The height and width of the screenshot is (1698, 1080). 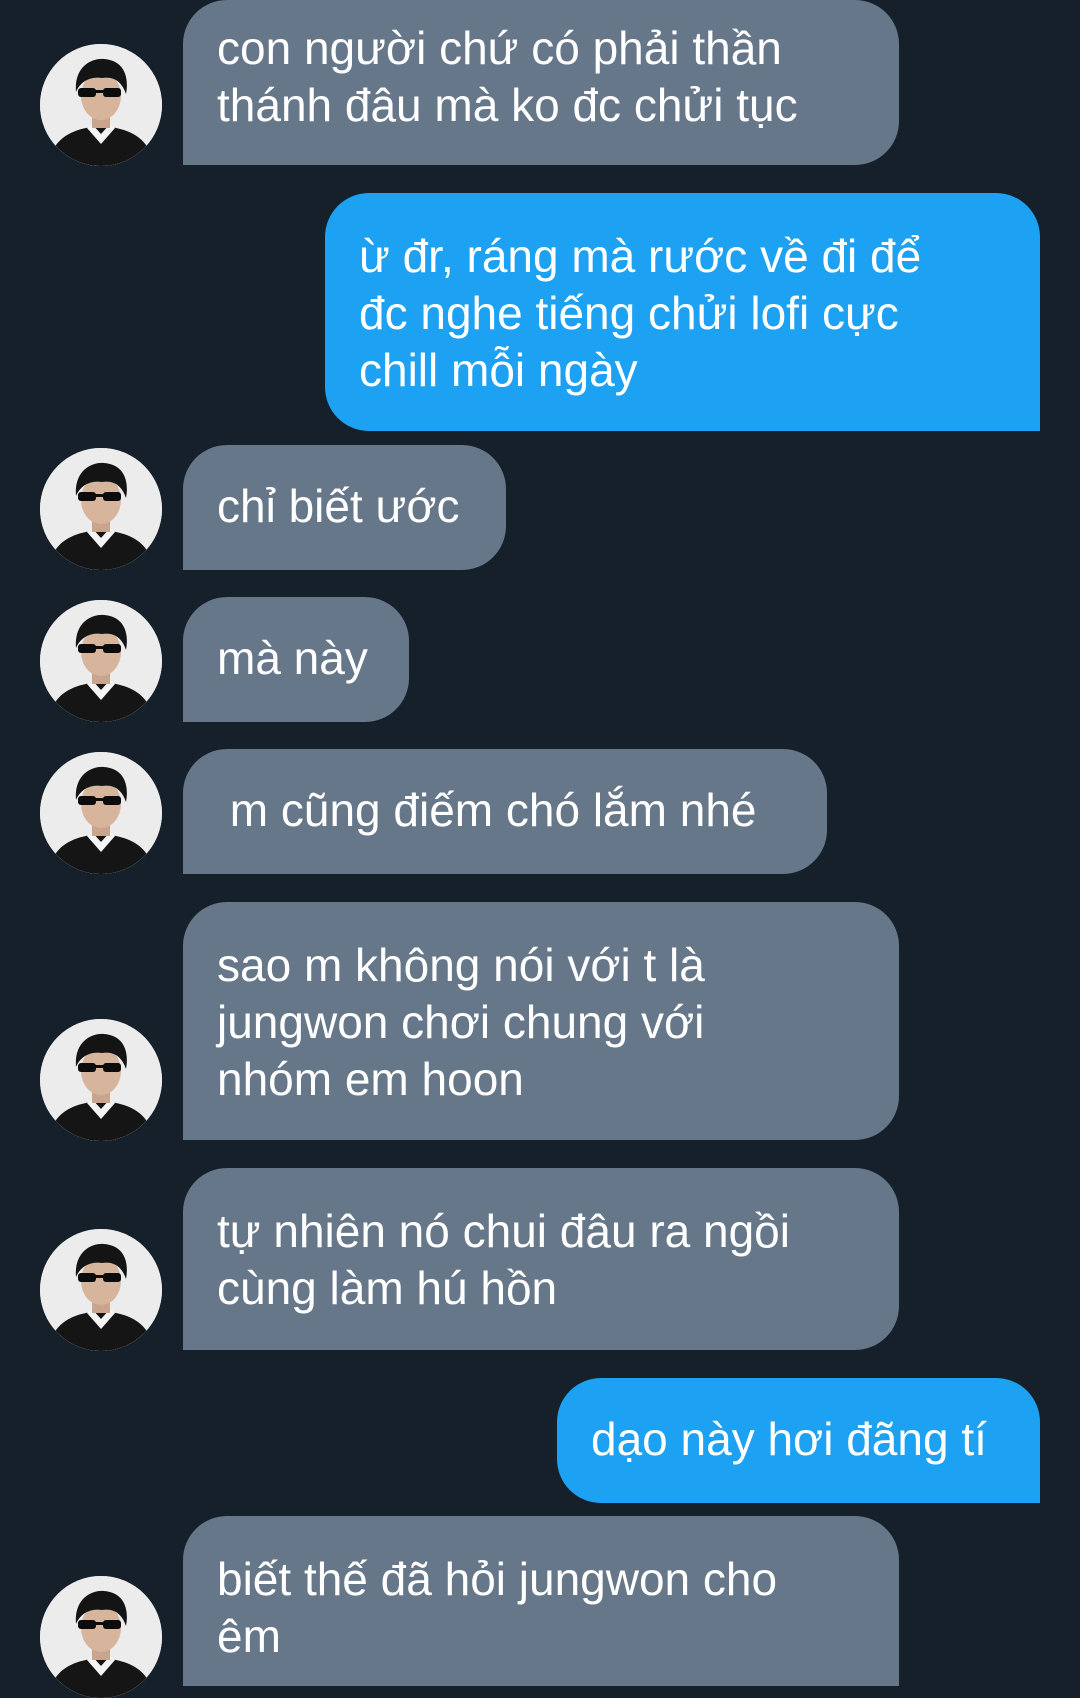 I want to click on message-bubble: biết thế đã hỏi jungwon cho êm, so click(x=541, y=1601).